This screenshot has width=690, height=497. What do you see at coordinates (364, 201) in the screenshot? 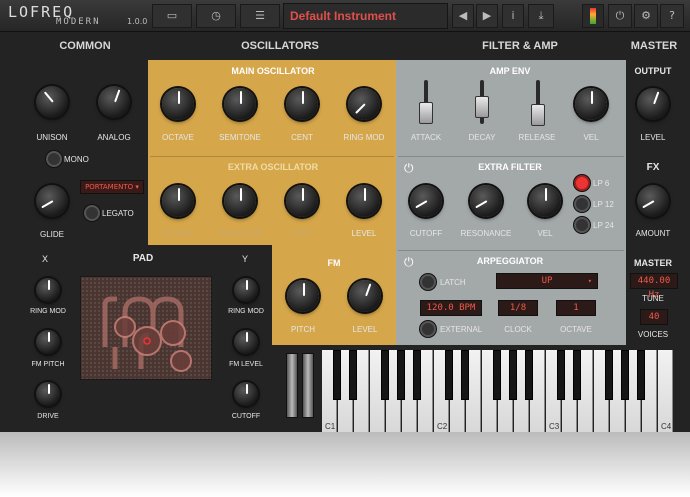
I see `extra-level-knob` at bounding box center [364, 201].